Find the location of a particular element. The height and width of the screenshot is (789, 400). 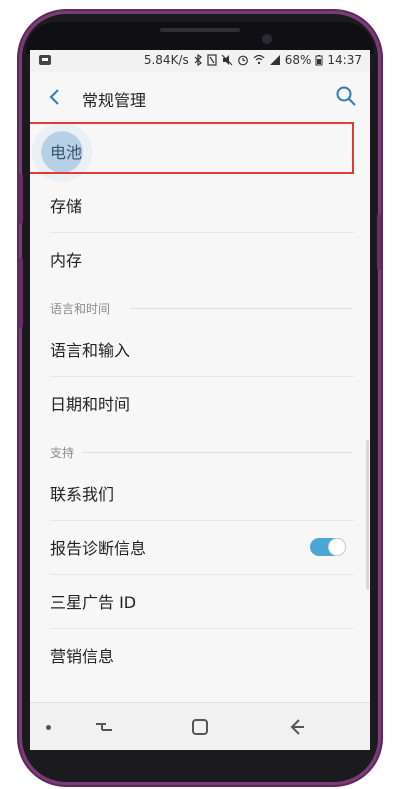

app-bar: 常规管理 is located at coordinates (200, 98).